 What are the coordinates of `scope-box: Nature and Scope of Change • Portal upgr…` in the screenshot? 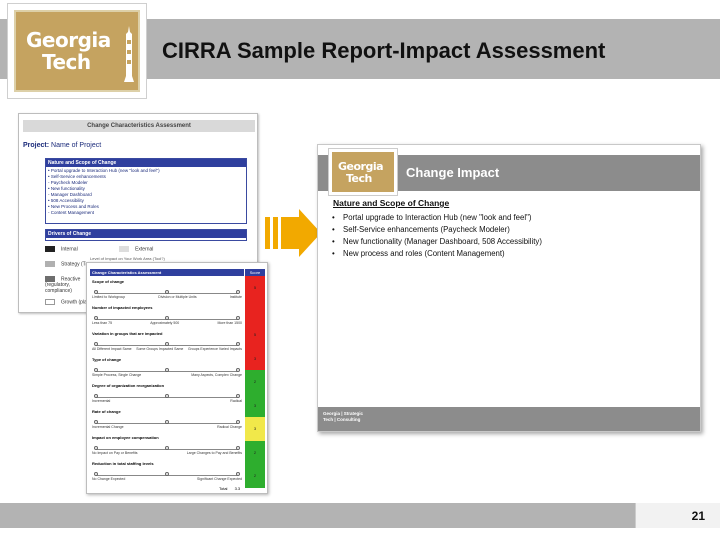 It's located at (146, 191).